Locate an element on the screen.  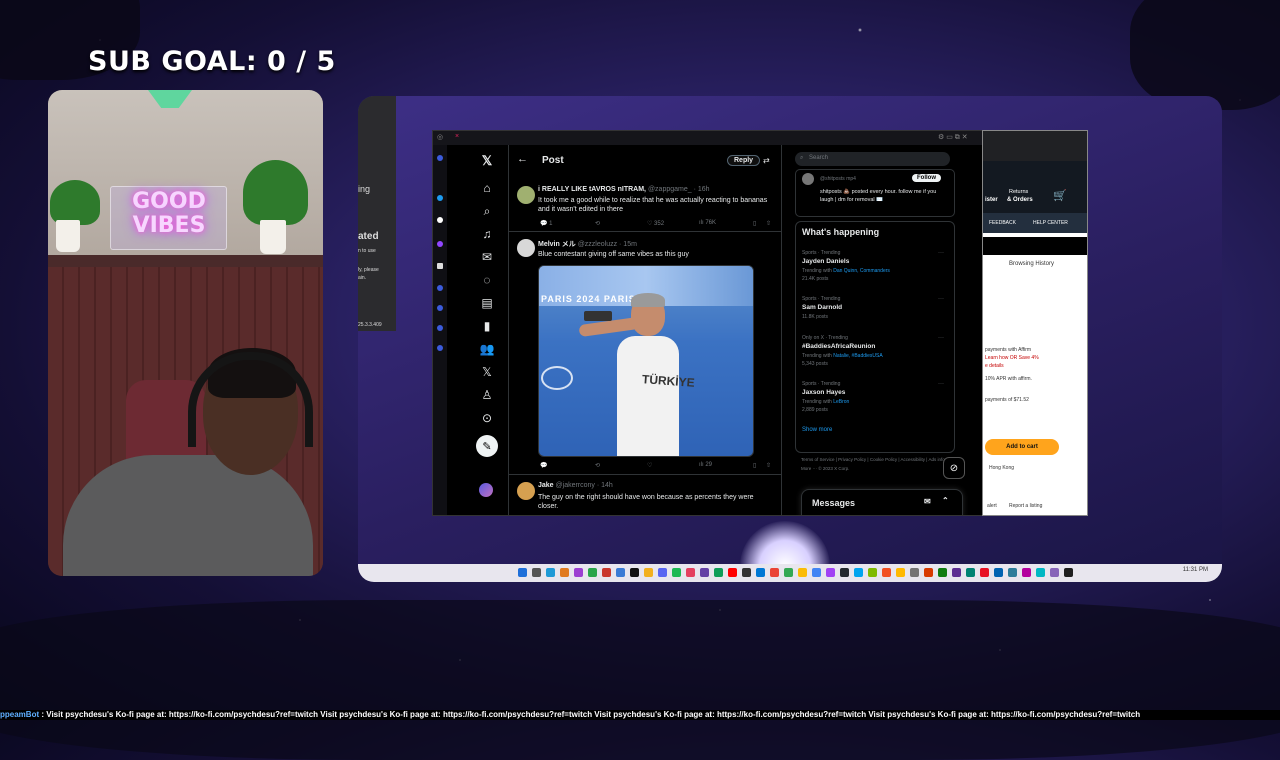
follow-avatar is located at coordinates (808, 179).